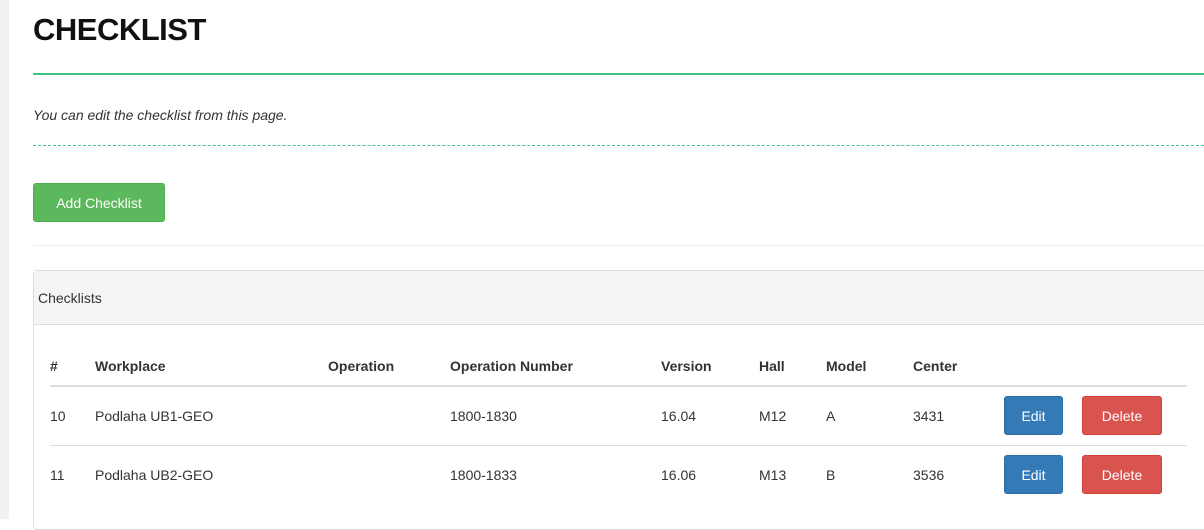 The height and width of the screenshot is (530, 1204). What do you see at coordinates (792, 366) in the screenshot?
I see `column-header-hall: Hall` at bounding box center [792, 366].